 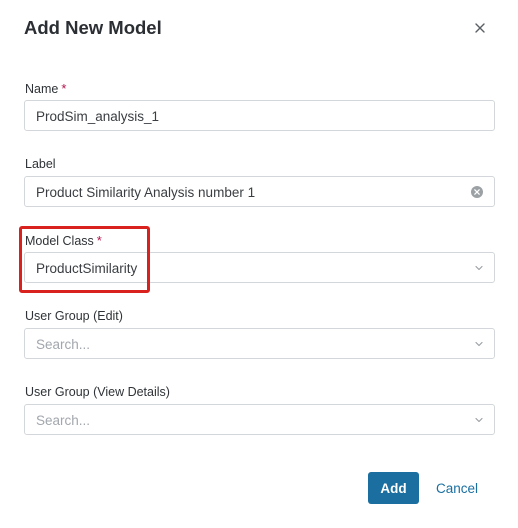 I want to click on name-label-text: Name, so click(x=42, y=89).